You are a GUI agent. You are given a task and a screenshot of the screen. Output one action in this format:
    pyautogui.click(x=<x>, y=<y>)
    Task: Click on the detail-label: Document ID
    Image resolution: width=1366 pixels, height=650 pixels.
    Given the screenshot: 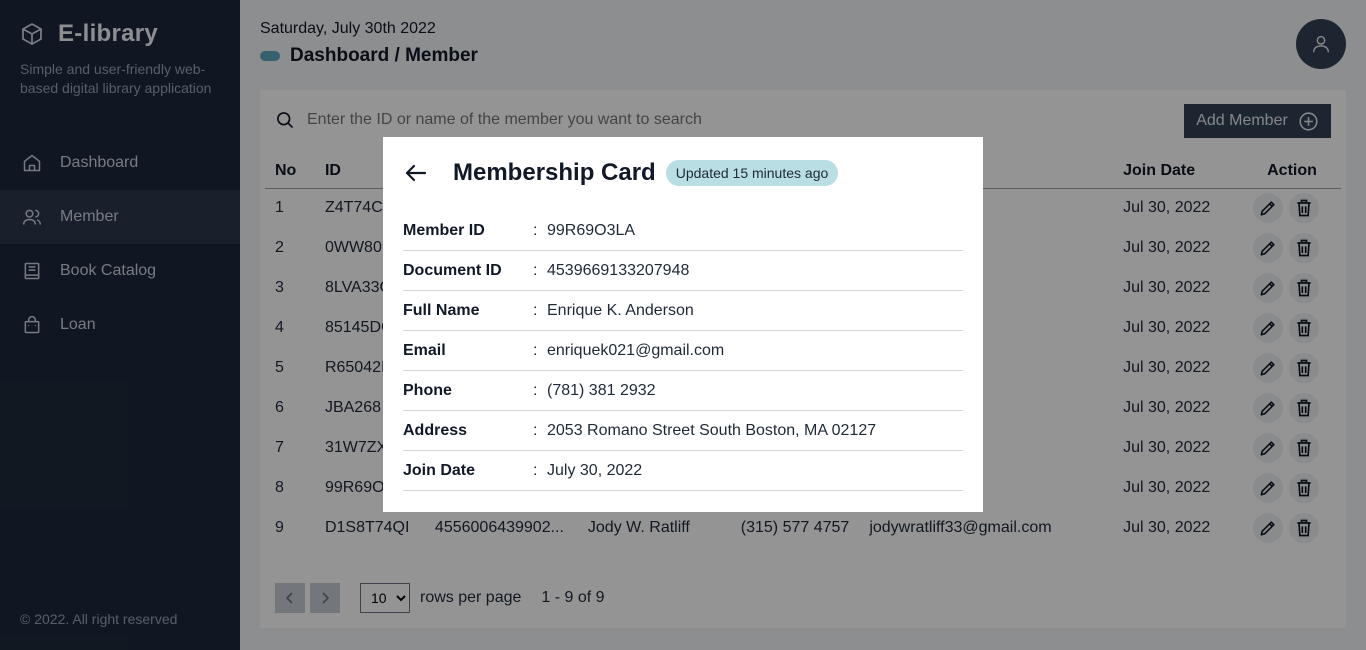 What is the action you would take?
    pyautogui.click(x=452, y=270)
    